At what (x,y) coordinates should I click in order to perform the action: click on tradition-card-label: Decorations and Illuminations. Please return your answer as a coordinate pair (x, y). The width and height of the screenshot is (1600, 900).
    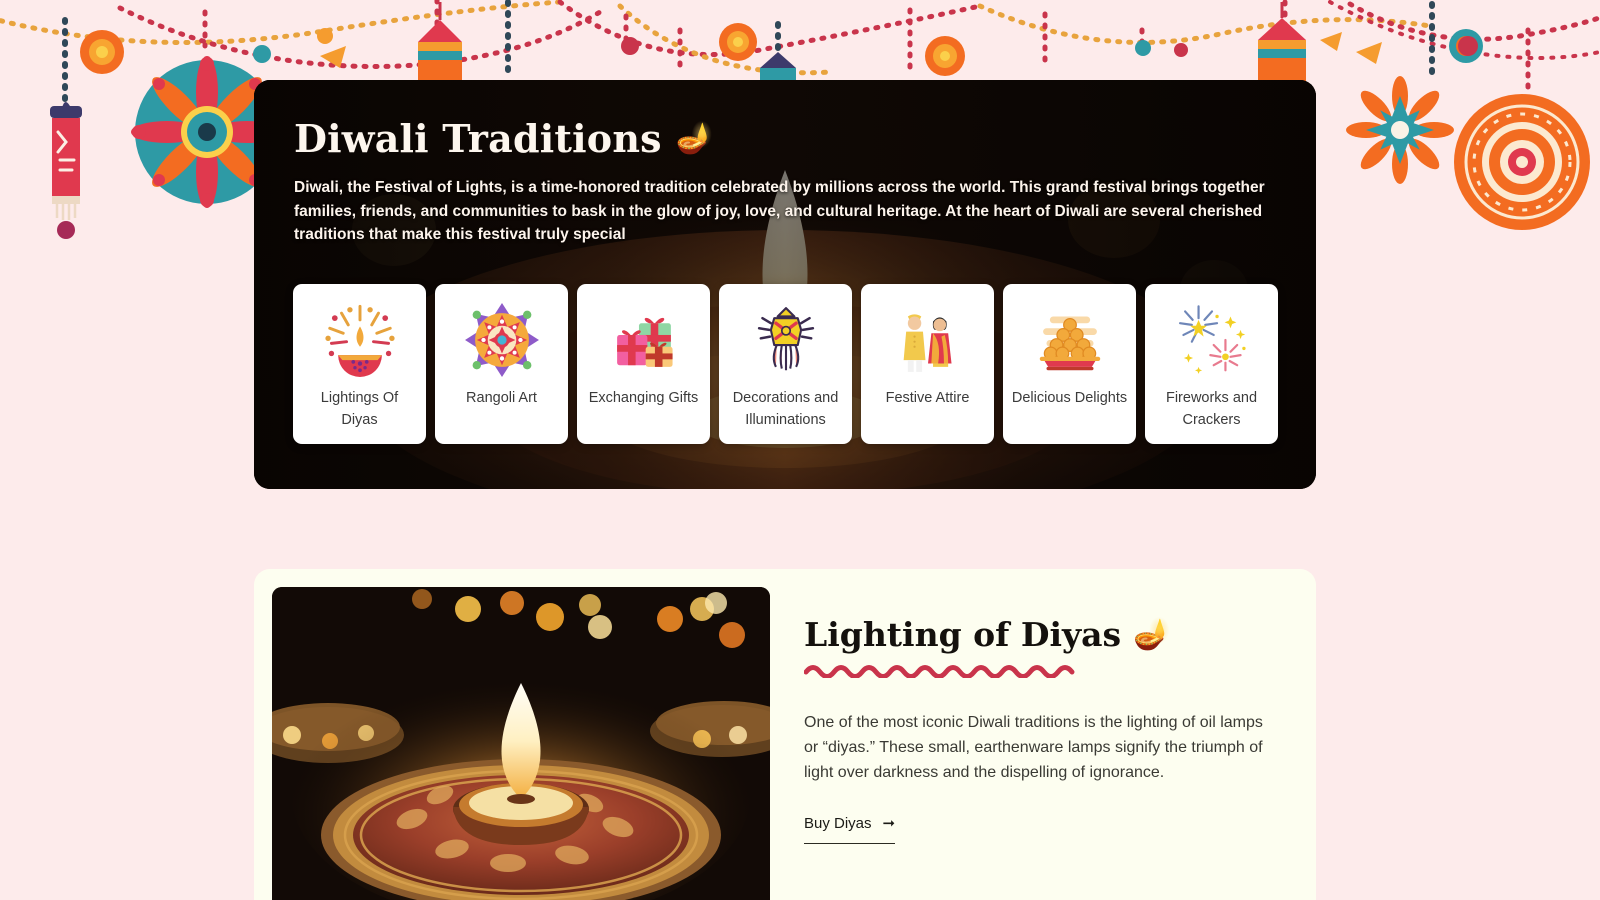
    Looking at the image, I should click on (785, 409).